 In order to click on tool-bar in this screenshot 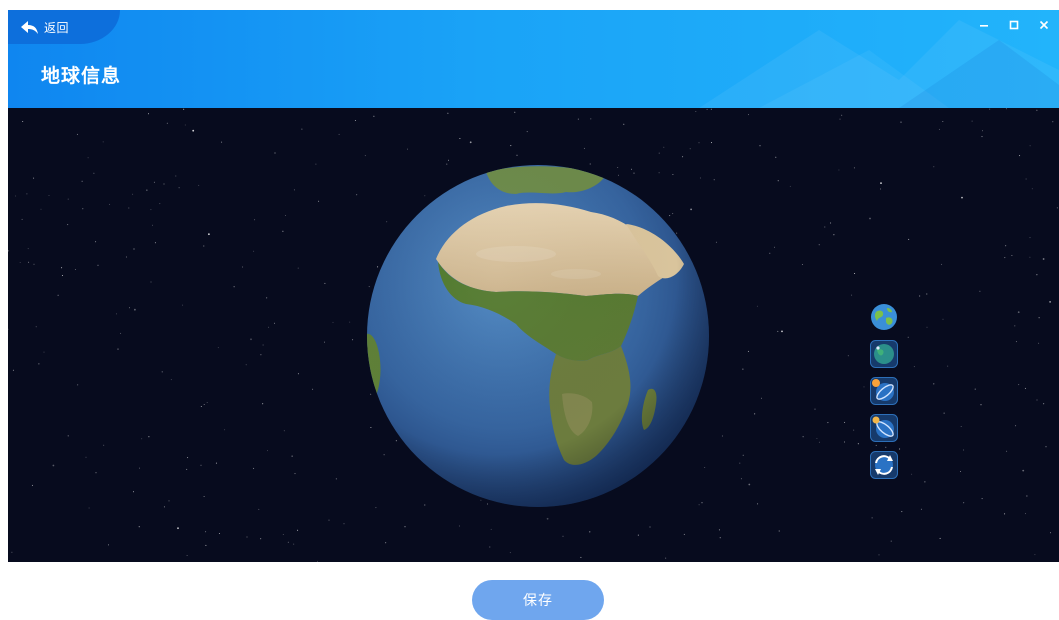, I will do `click(884, 391)`.